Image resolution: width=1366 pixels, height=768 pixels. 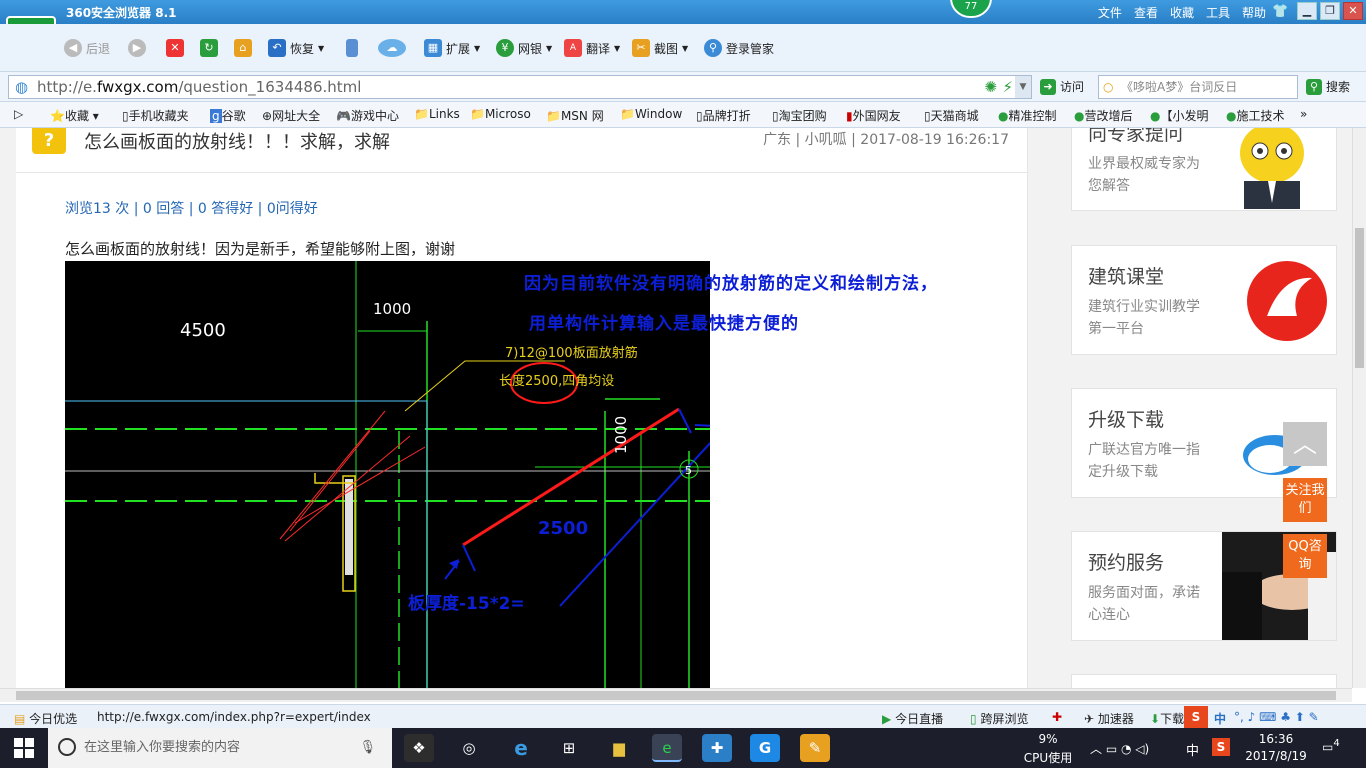 I want to click on search-button: ⚲ 搜索, so click(x=1328, y=86).